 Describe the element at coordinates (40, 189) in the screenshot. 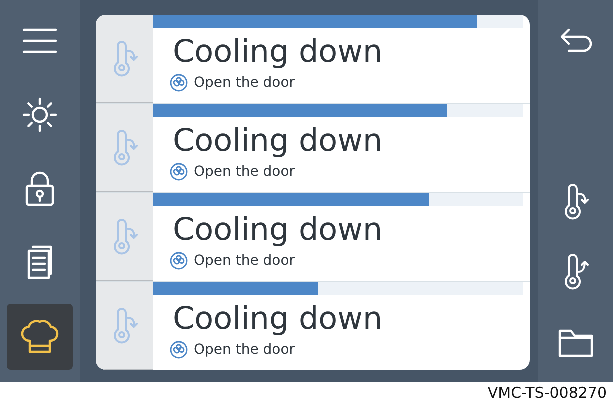

I see `lock-icon` at that location.